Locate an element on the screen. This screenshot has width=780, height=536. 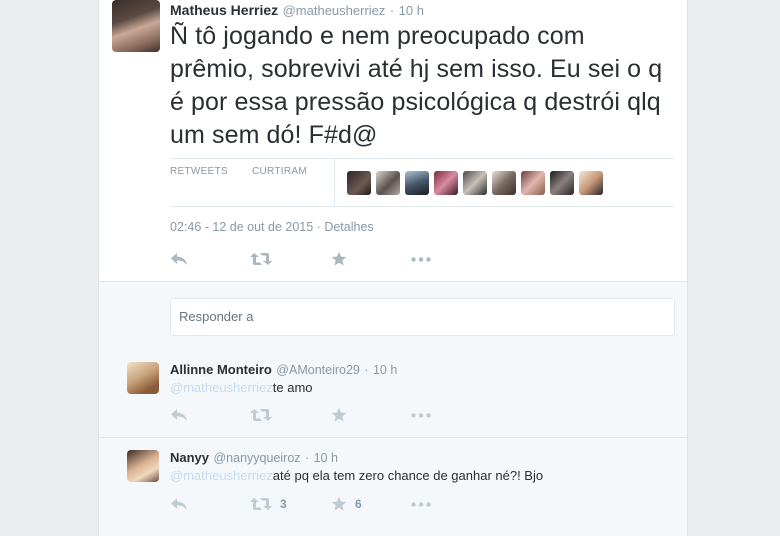
reply-input: Responder a is located at coordinates (422, 317).